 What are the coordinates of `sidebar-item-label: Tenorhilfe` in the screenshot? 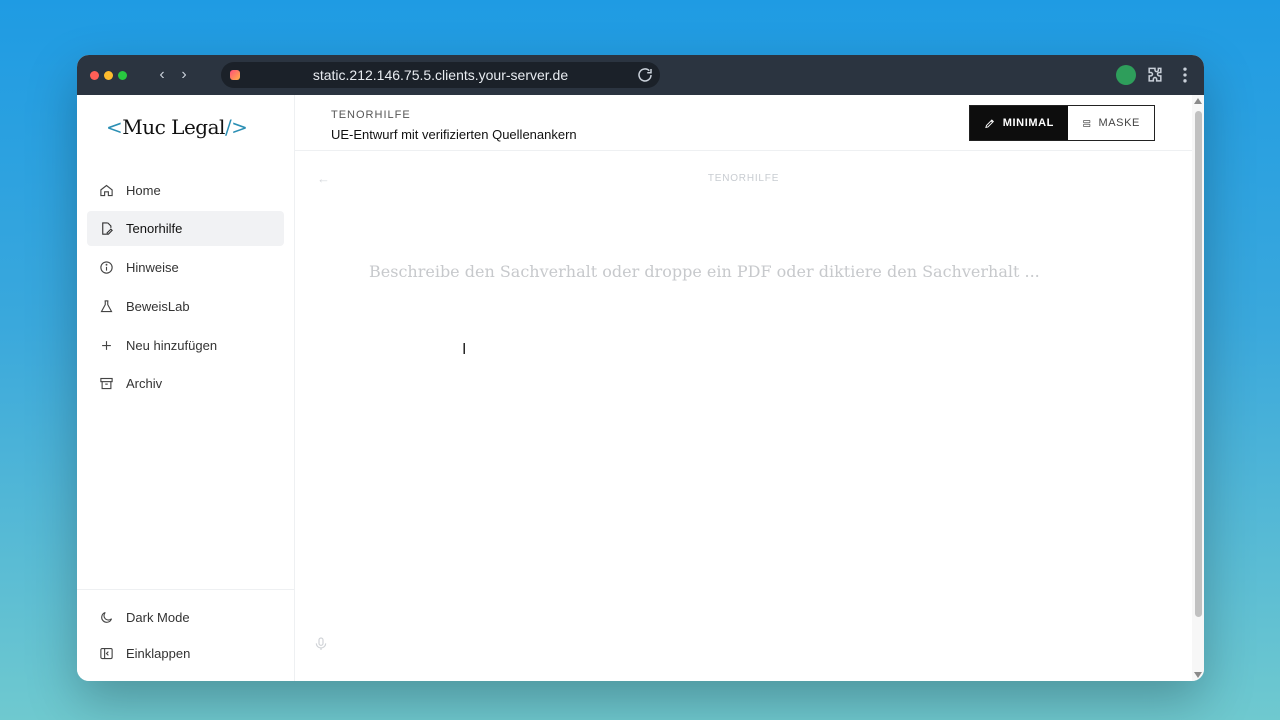 It's located at (154, 228).